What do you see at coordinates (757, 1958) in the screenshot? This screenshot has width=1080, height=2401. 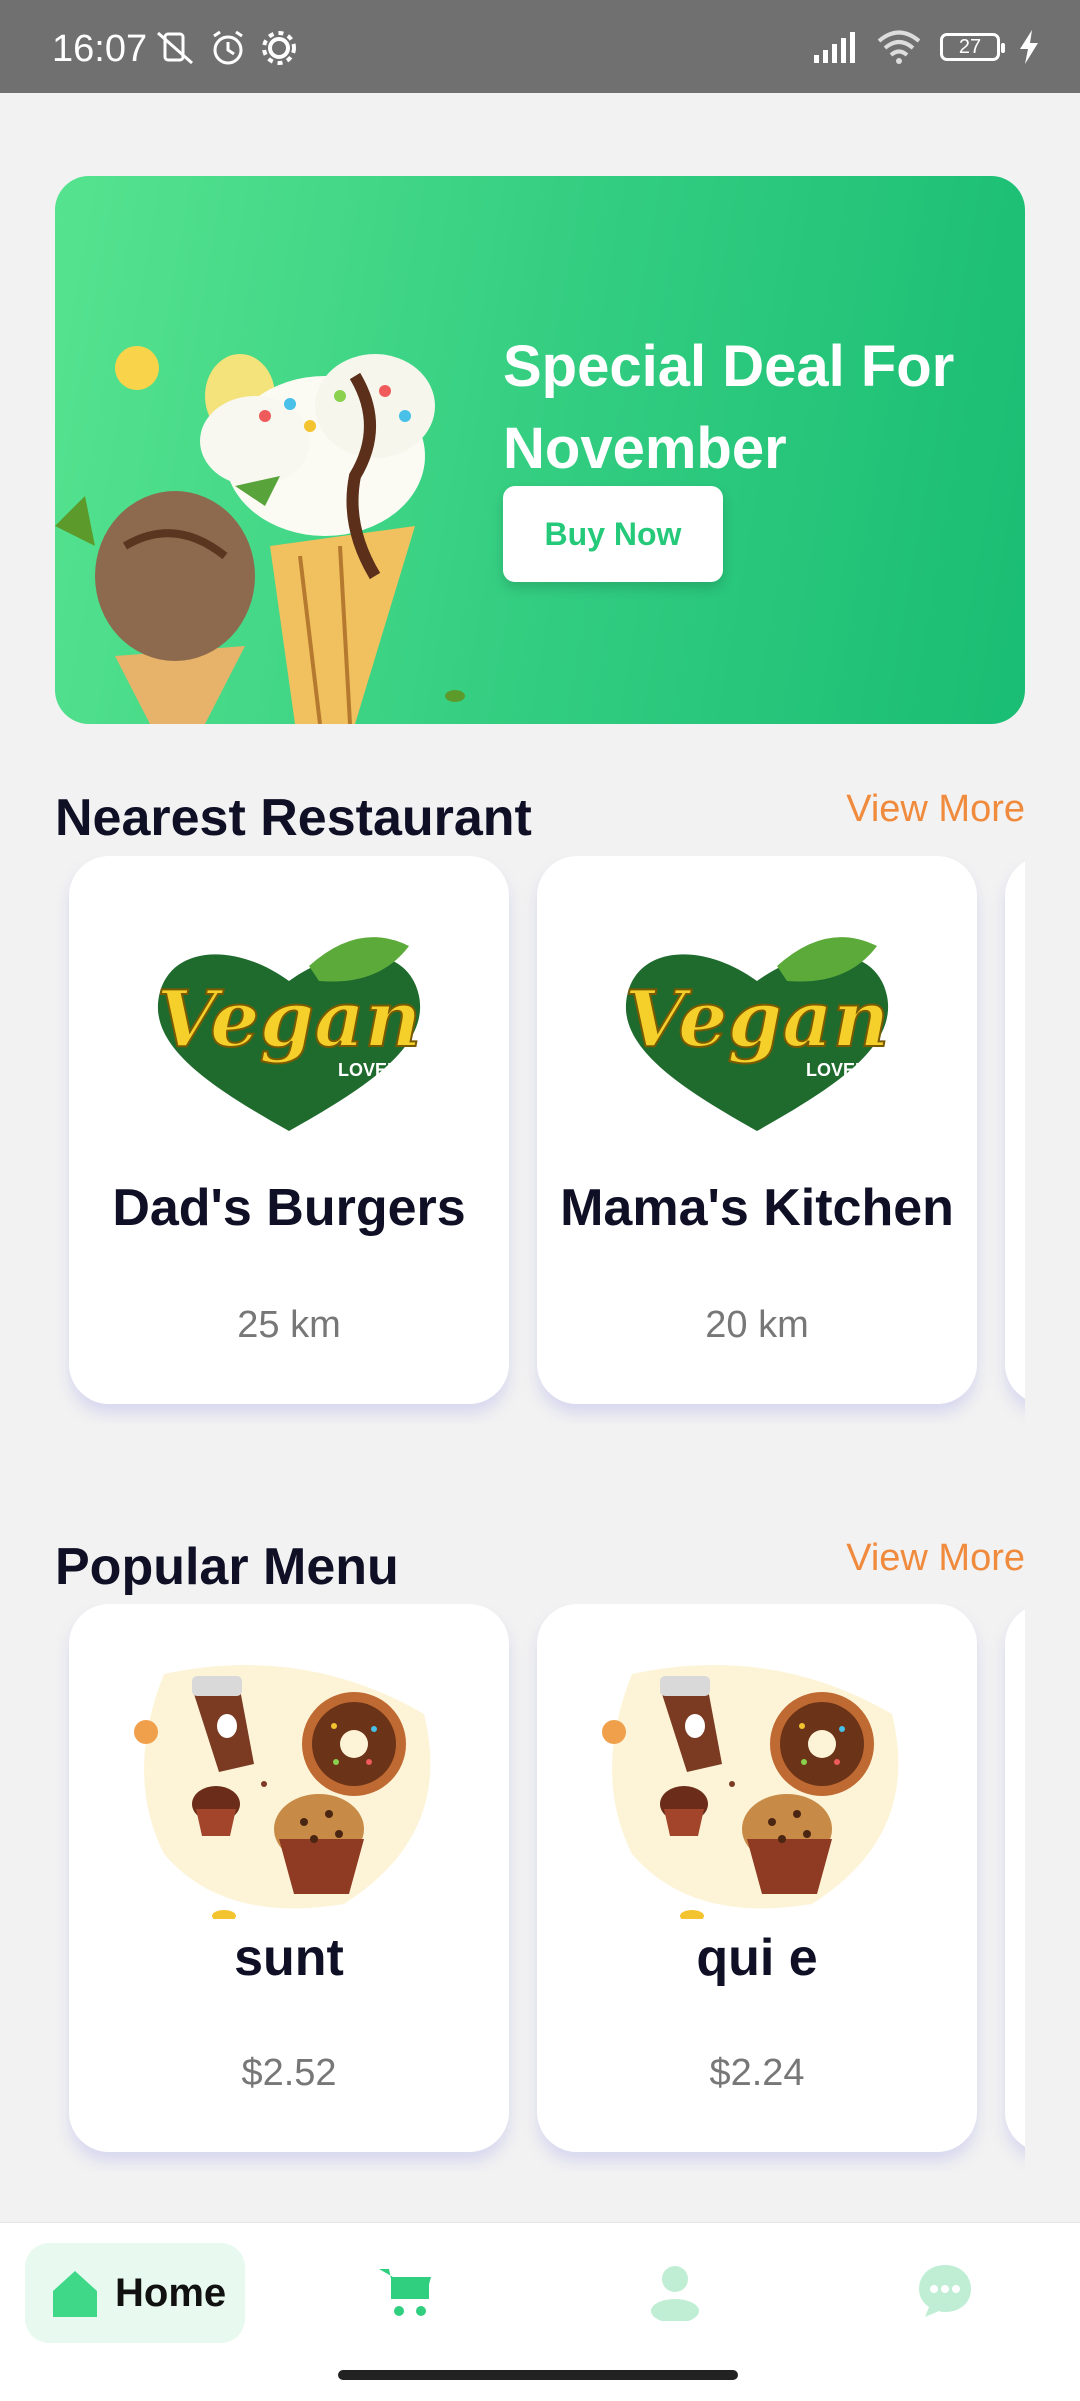 I see `menu-item-name: qui e` at bounding box center [757, 1958].